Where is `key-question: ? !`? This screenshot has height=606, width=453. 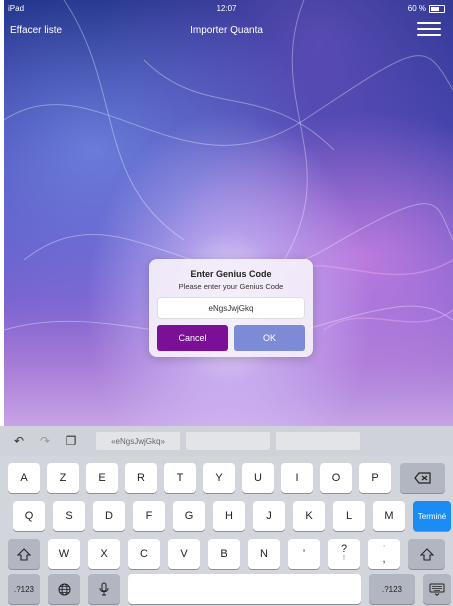 key-question: ? ! is located at coordinates (344, 554).